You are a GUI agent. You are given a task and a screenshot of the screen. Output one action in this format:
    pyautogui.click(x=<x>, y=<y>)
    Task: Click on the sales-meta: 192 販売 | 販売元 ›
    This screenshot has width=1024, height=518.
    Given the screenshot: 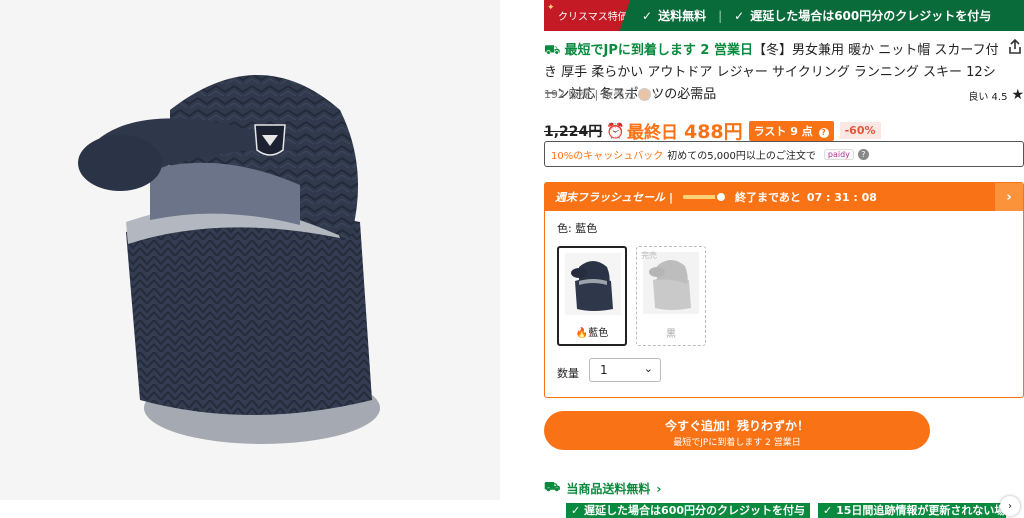 What is the action you would take?
    pyautogui.click(x=601, y=94)
    